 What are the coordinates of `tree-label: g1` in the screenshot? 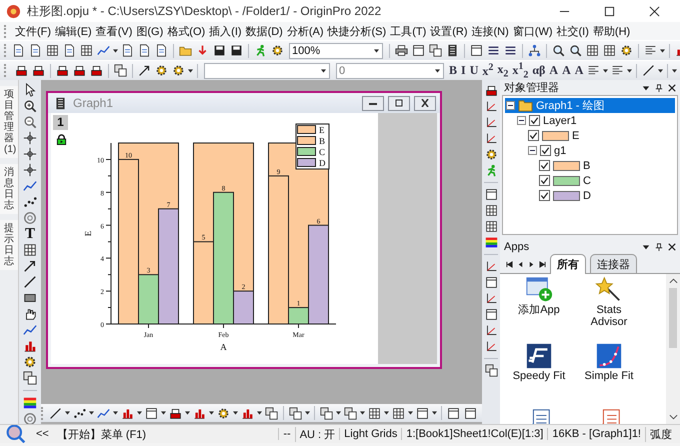 It's located at (560, 150).